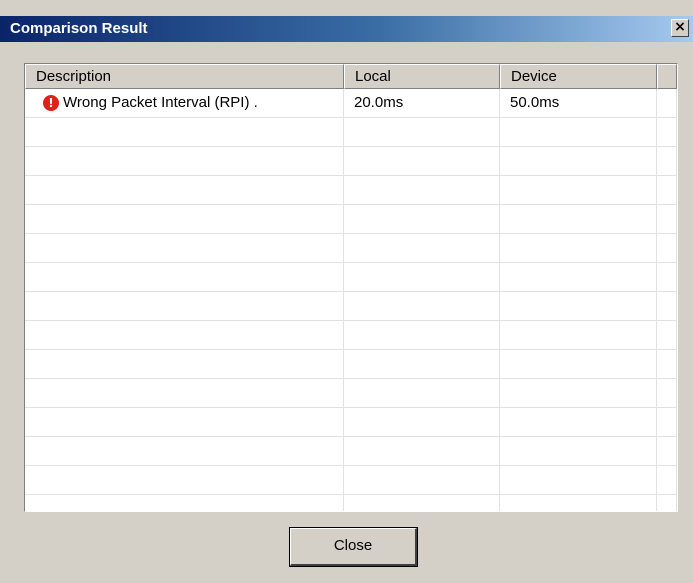  I want to click on list-header: Description Local Device, so click(351, 76).